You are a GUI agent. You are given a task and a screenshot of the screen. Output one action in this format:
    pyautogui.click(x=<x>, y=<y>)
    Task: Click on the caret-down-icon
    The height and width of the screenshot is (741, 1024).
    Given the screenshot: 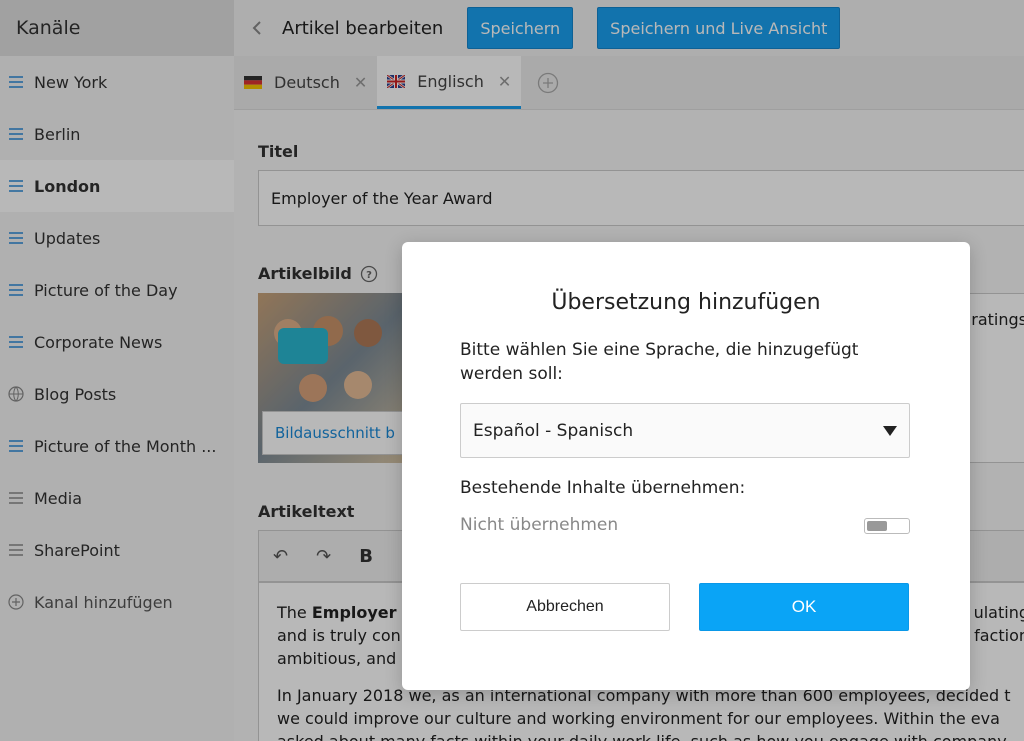 What is the action you would take?
    pyautogui.click(x=890, y=431)
    